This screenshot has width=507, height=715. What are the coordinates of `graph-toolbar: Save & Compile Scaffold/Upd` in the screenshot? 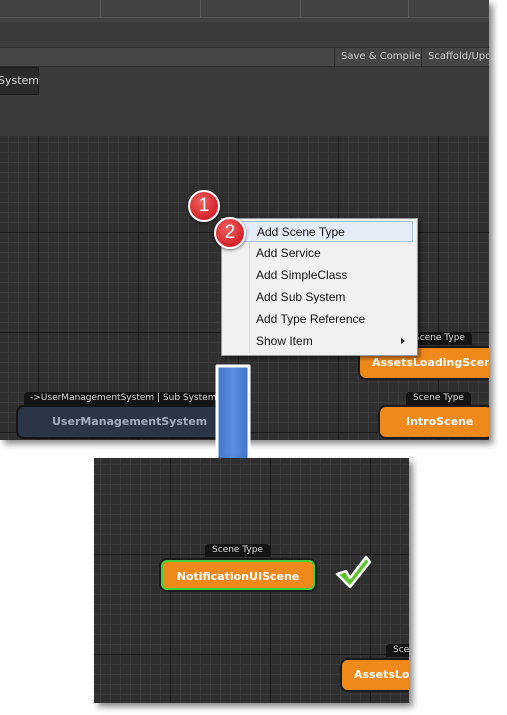 It's located at (244, 57).